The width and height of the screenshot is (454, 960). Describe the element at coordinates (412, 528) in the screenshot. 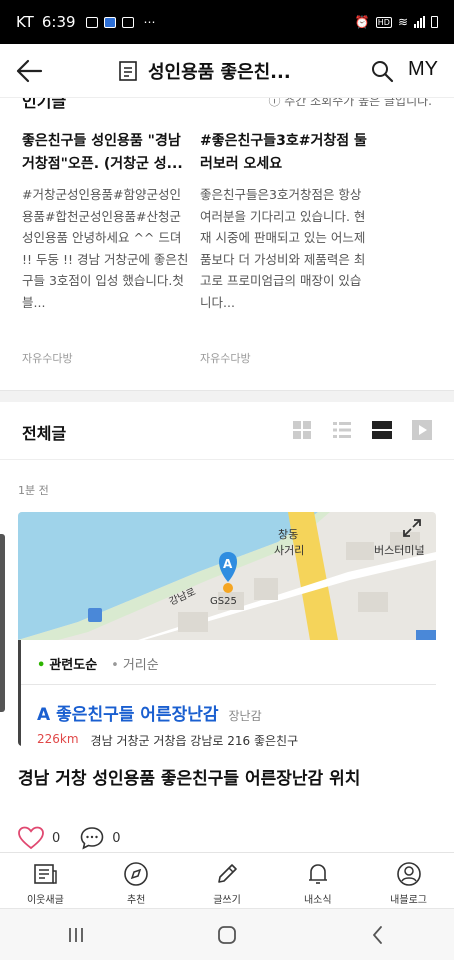

I see `expand-icon` at that location.